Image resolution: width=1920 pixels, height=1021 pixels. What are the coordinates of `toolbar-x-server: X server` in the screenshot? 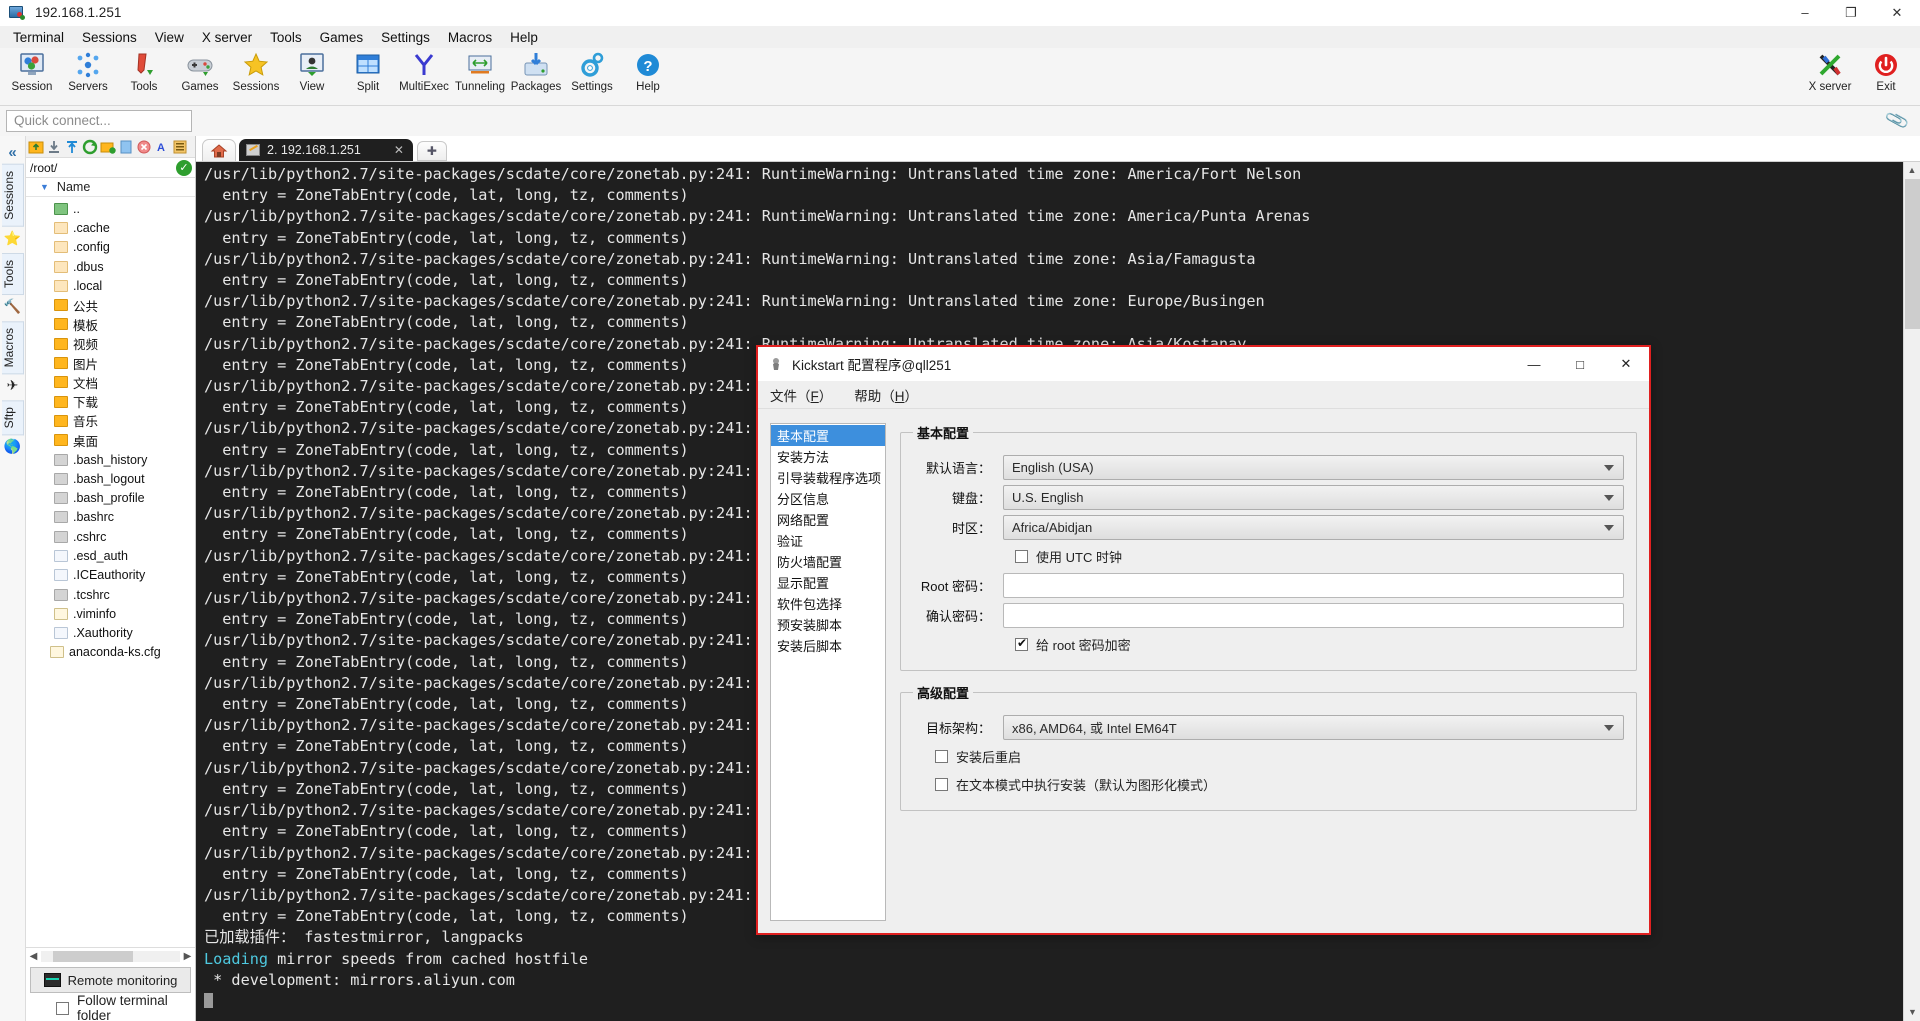 It's located at (1830, 70).